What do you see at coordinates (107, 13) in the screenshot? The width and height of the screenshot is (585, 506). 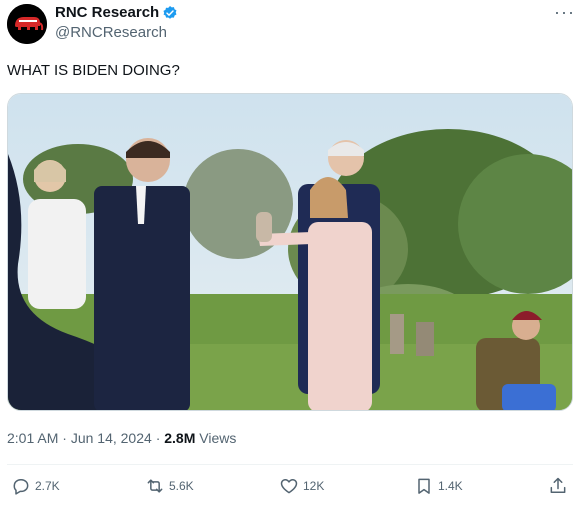 I see `author-display-name: RNC Research` at bounding box center [107, 13].